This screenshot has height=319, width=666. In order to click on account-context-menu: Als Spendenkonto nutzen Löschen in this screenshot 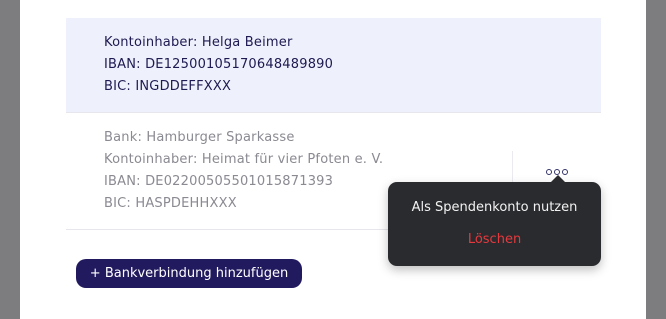, I will do `click(494, 220)`.